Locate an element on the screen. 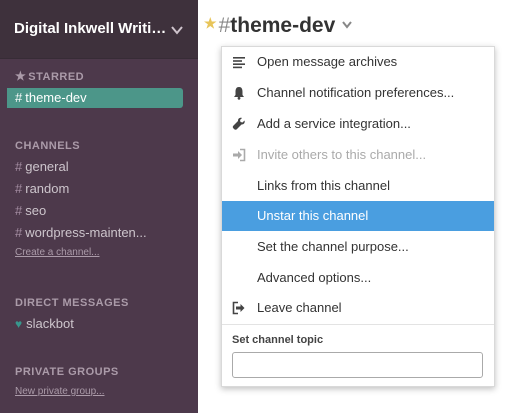 Image resolution: width=508 pixels, height=413 pixels. menu-item-open-archives: Open message archives is located at coordinates (358, 62).